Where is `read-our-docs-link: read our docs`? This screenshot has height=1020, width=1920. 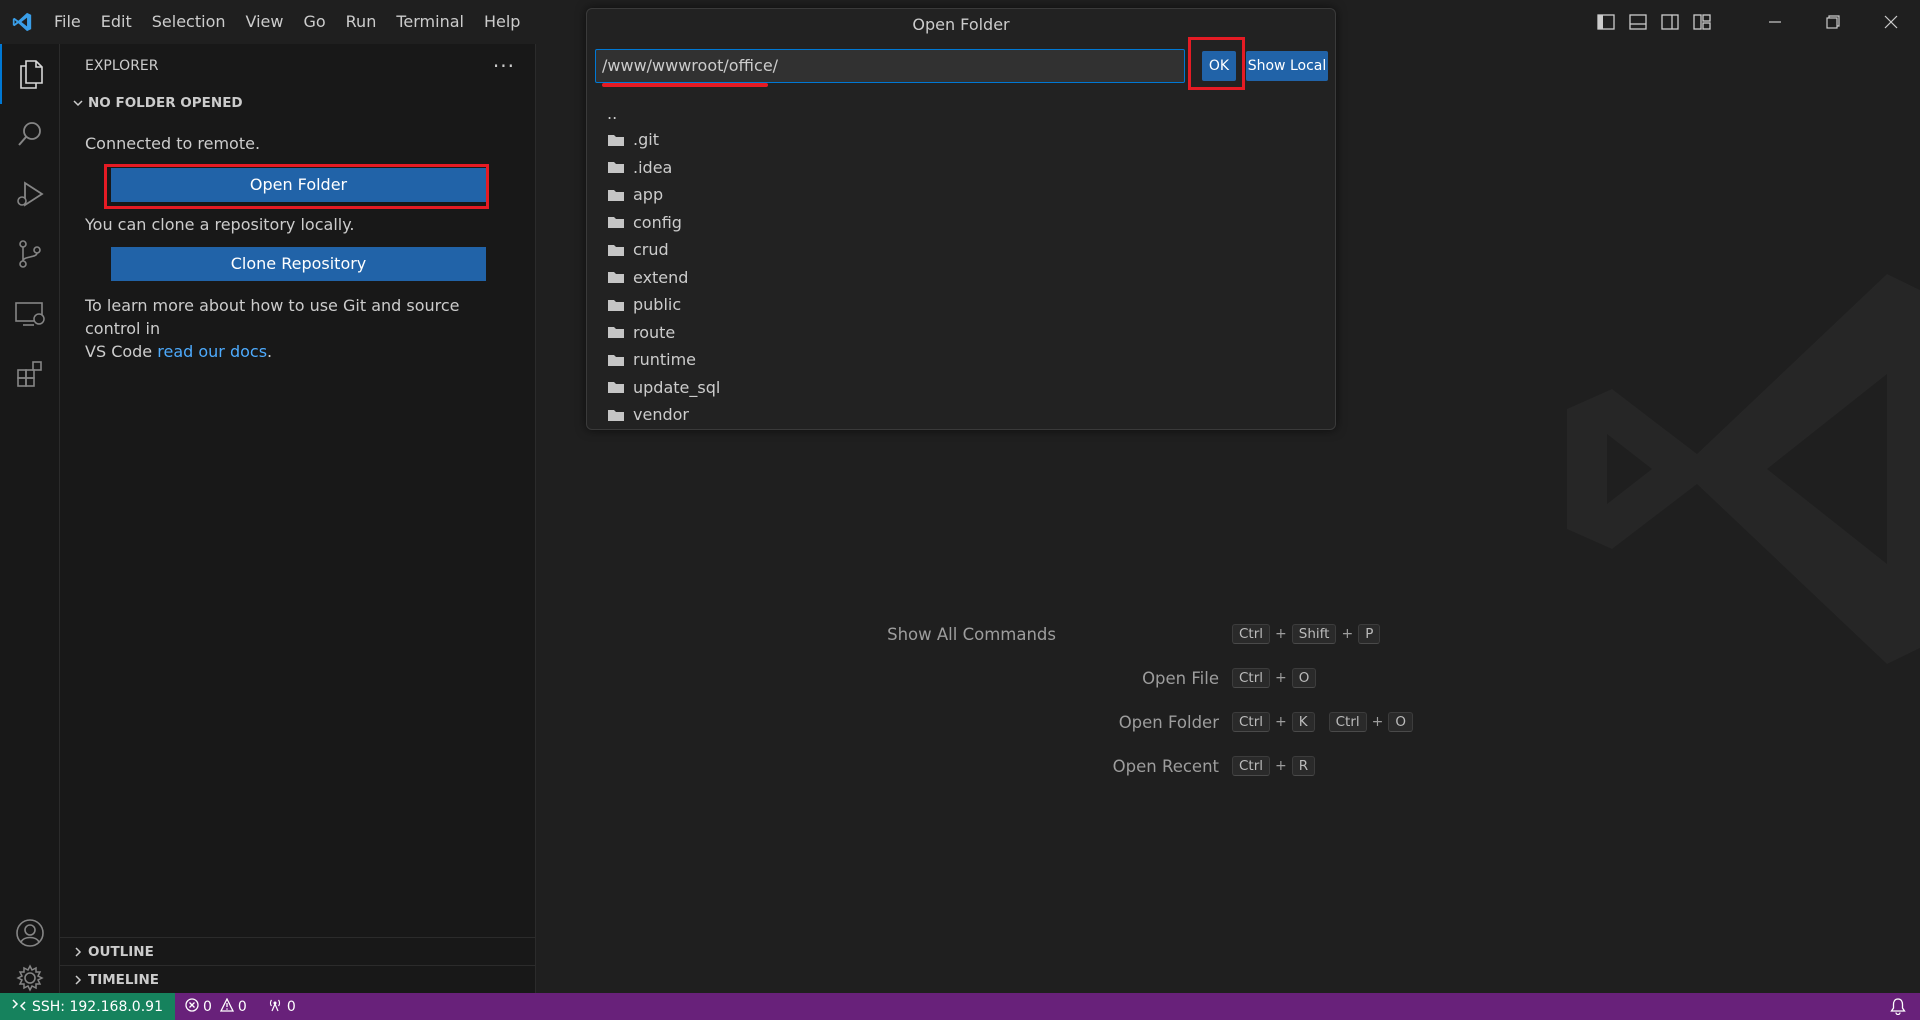 read-our-docs-link: read our docs is located at coordinates (212, 351).